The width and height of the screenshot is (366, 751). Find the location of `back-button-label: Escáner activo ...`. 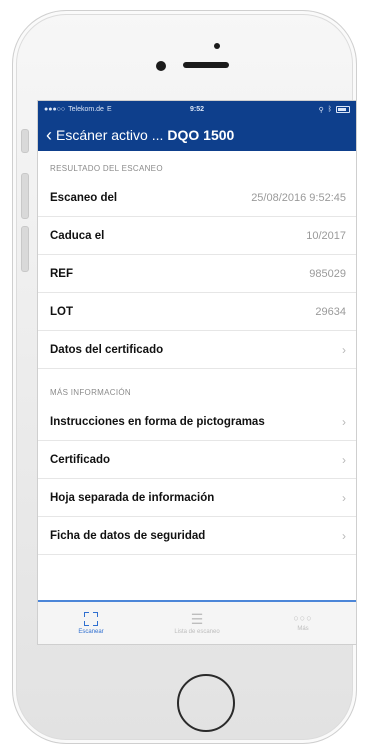

back-button-label: Escáner activo ... is located at coordinates (109, 135).